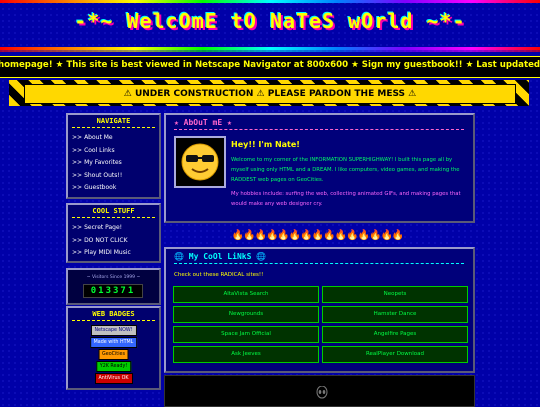 The image size is (540, 407). Describe the element at coordinates (115, 151) in the screenshot. I see `nav-item-cool-links: >> Cool Links` at that location.